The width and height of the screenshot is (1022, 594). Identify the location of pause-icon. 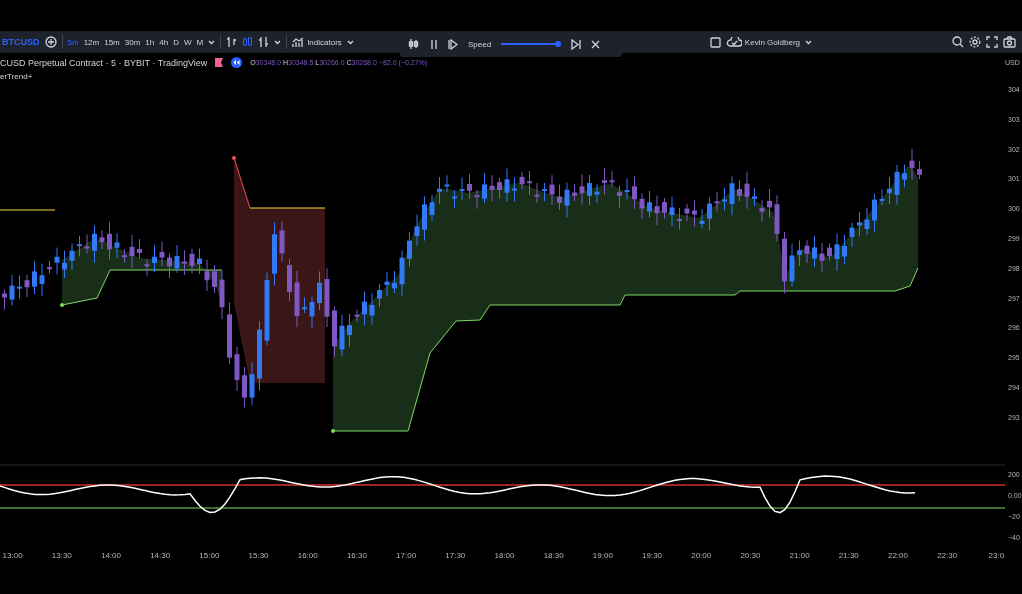
(434, 44).